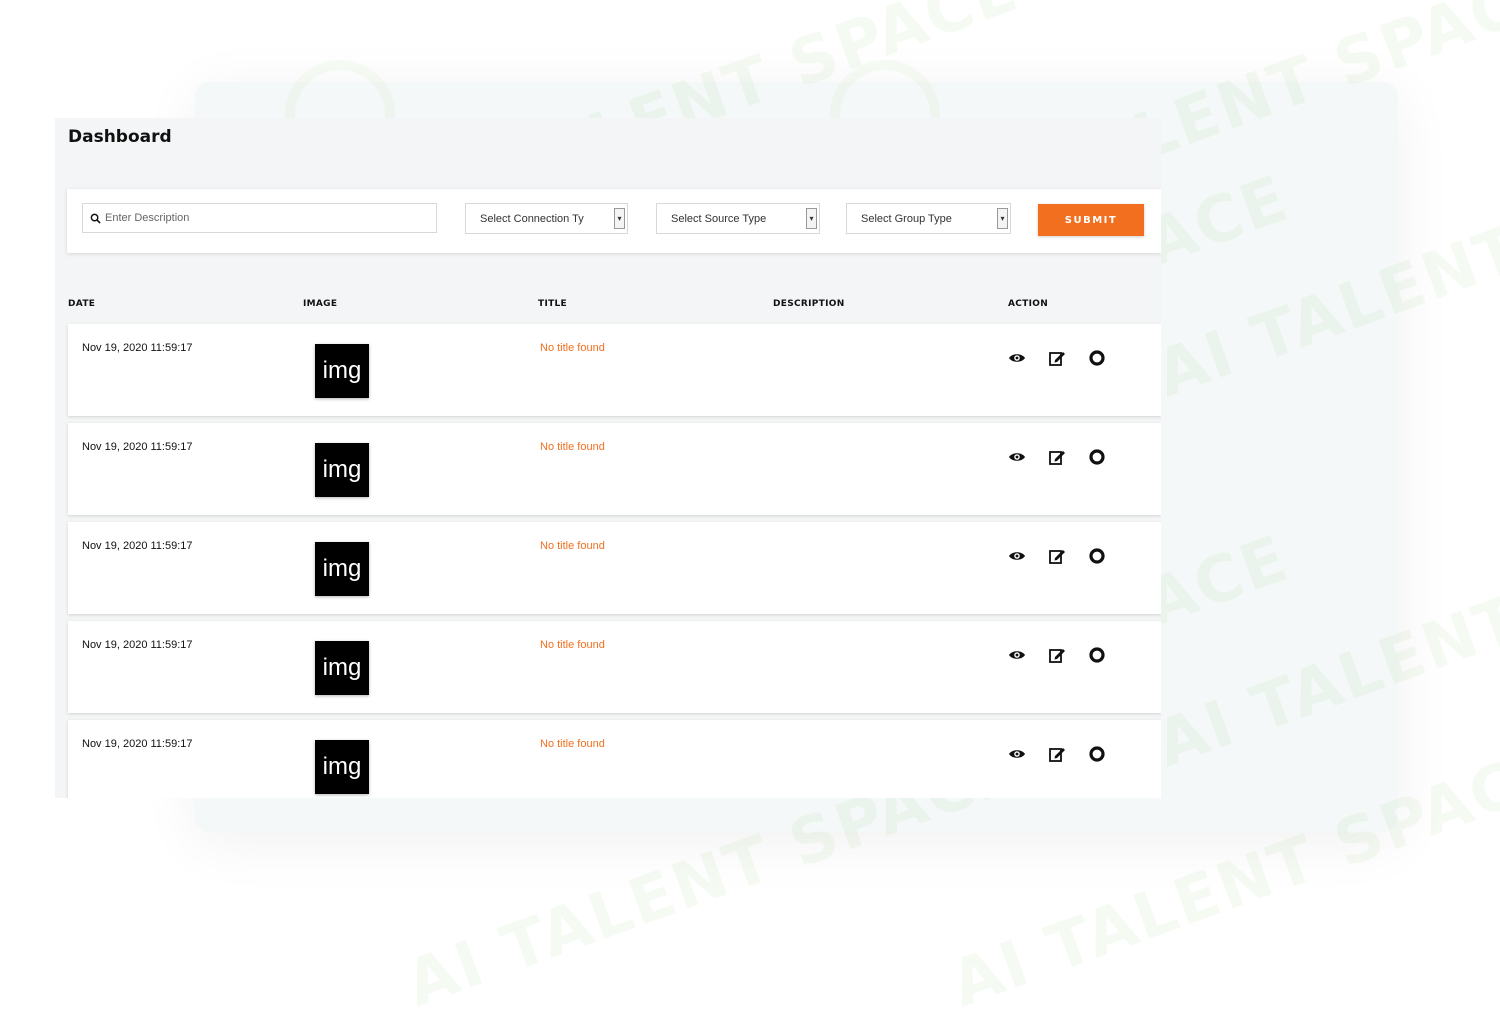 Image resolution: width=1500 pixels, height=1022 pixels. I want to click on connection-type-value: Select Connection Ty, so click(532, 218).